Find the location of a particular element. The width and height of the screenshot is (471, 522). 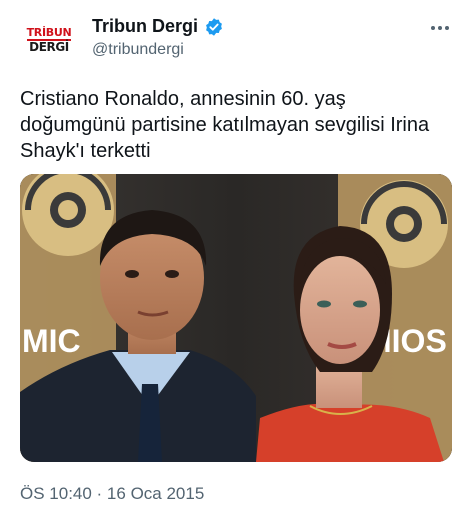

more-horizontal-icon is located at coordinates (433, 28).